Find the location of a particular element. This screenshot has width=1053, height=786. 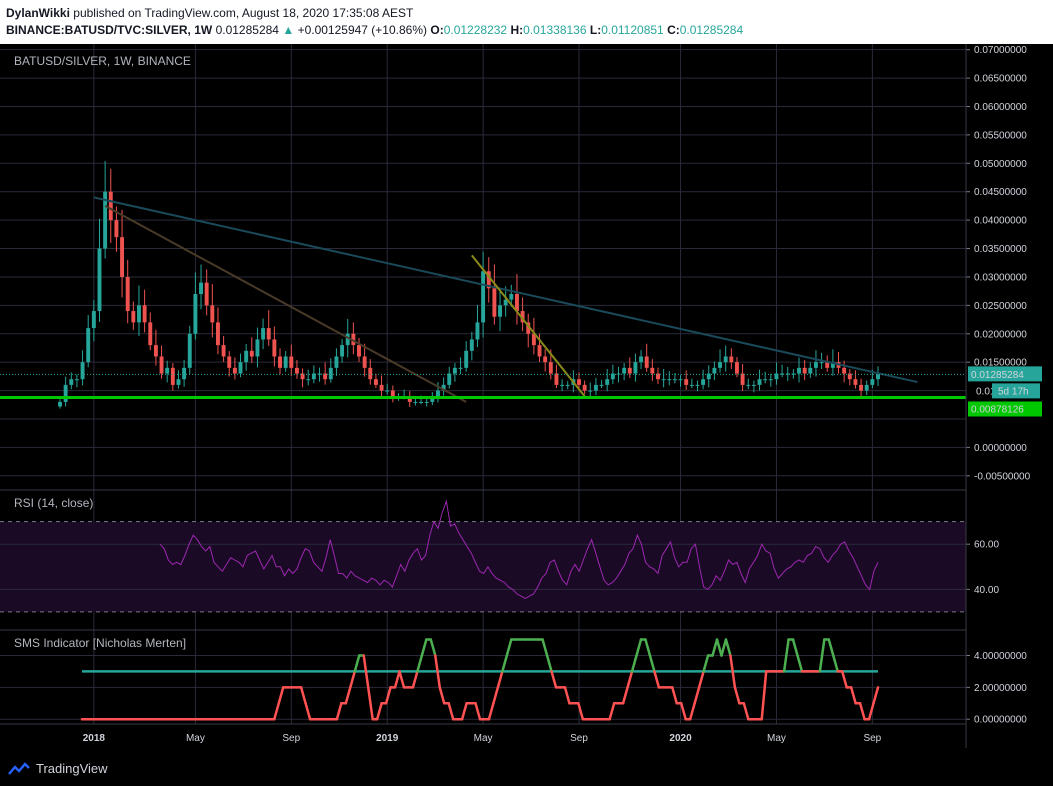

time-tick-label: 2020 is located at coordinates (680, 738).